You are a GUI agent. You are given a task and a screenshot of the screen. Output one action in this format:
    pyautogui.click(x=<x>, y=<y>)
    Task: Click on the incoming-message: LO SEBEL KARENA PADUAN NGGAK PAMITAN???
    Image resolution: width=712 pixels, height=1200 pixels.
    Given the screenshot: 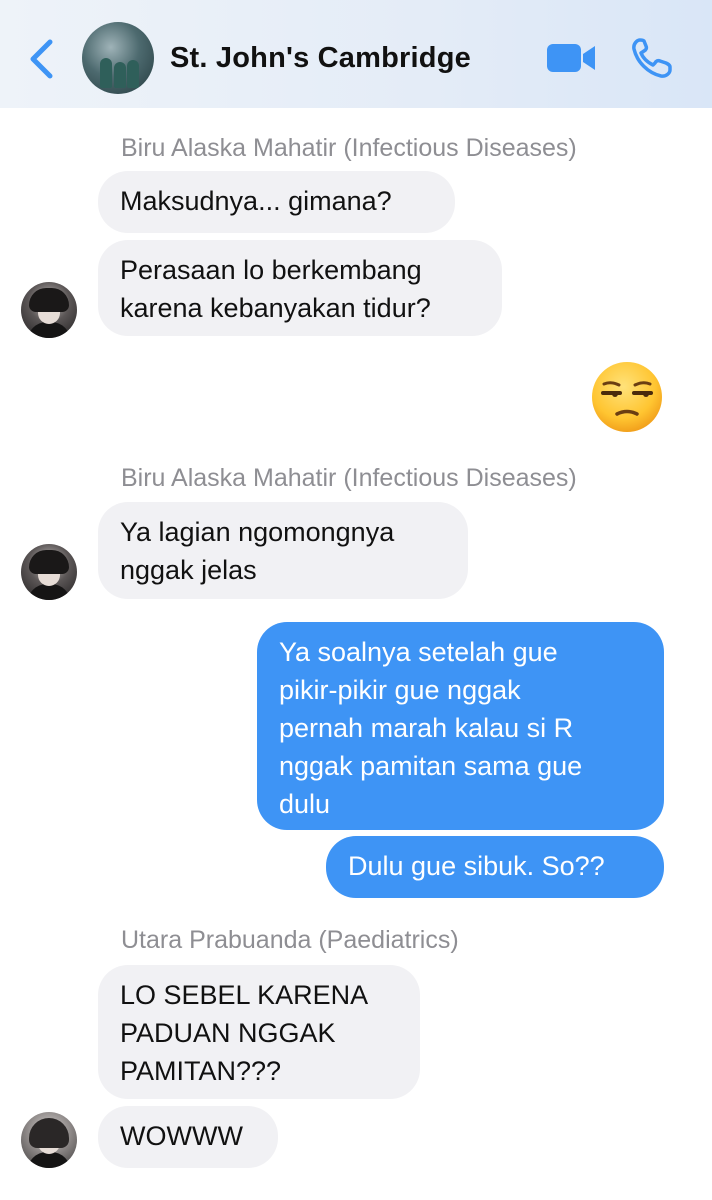 What is the action you would take?
    pyautogui.click(x=259, y=1032)
    